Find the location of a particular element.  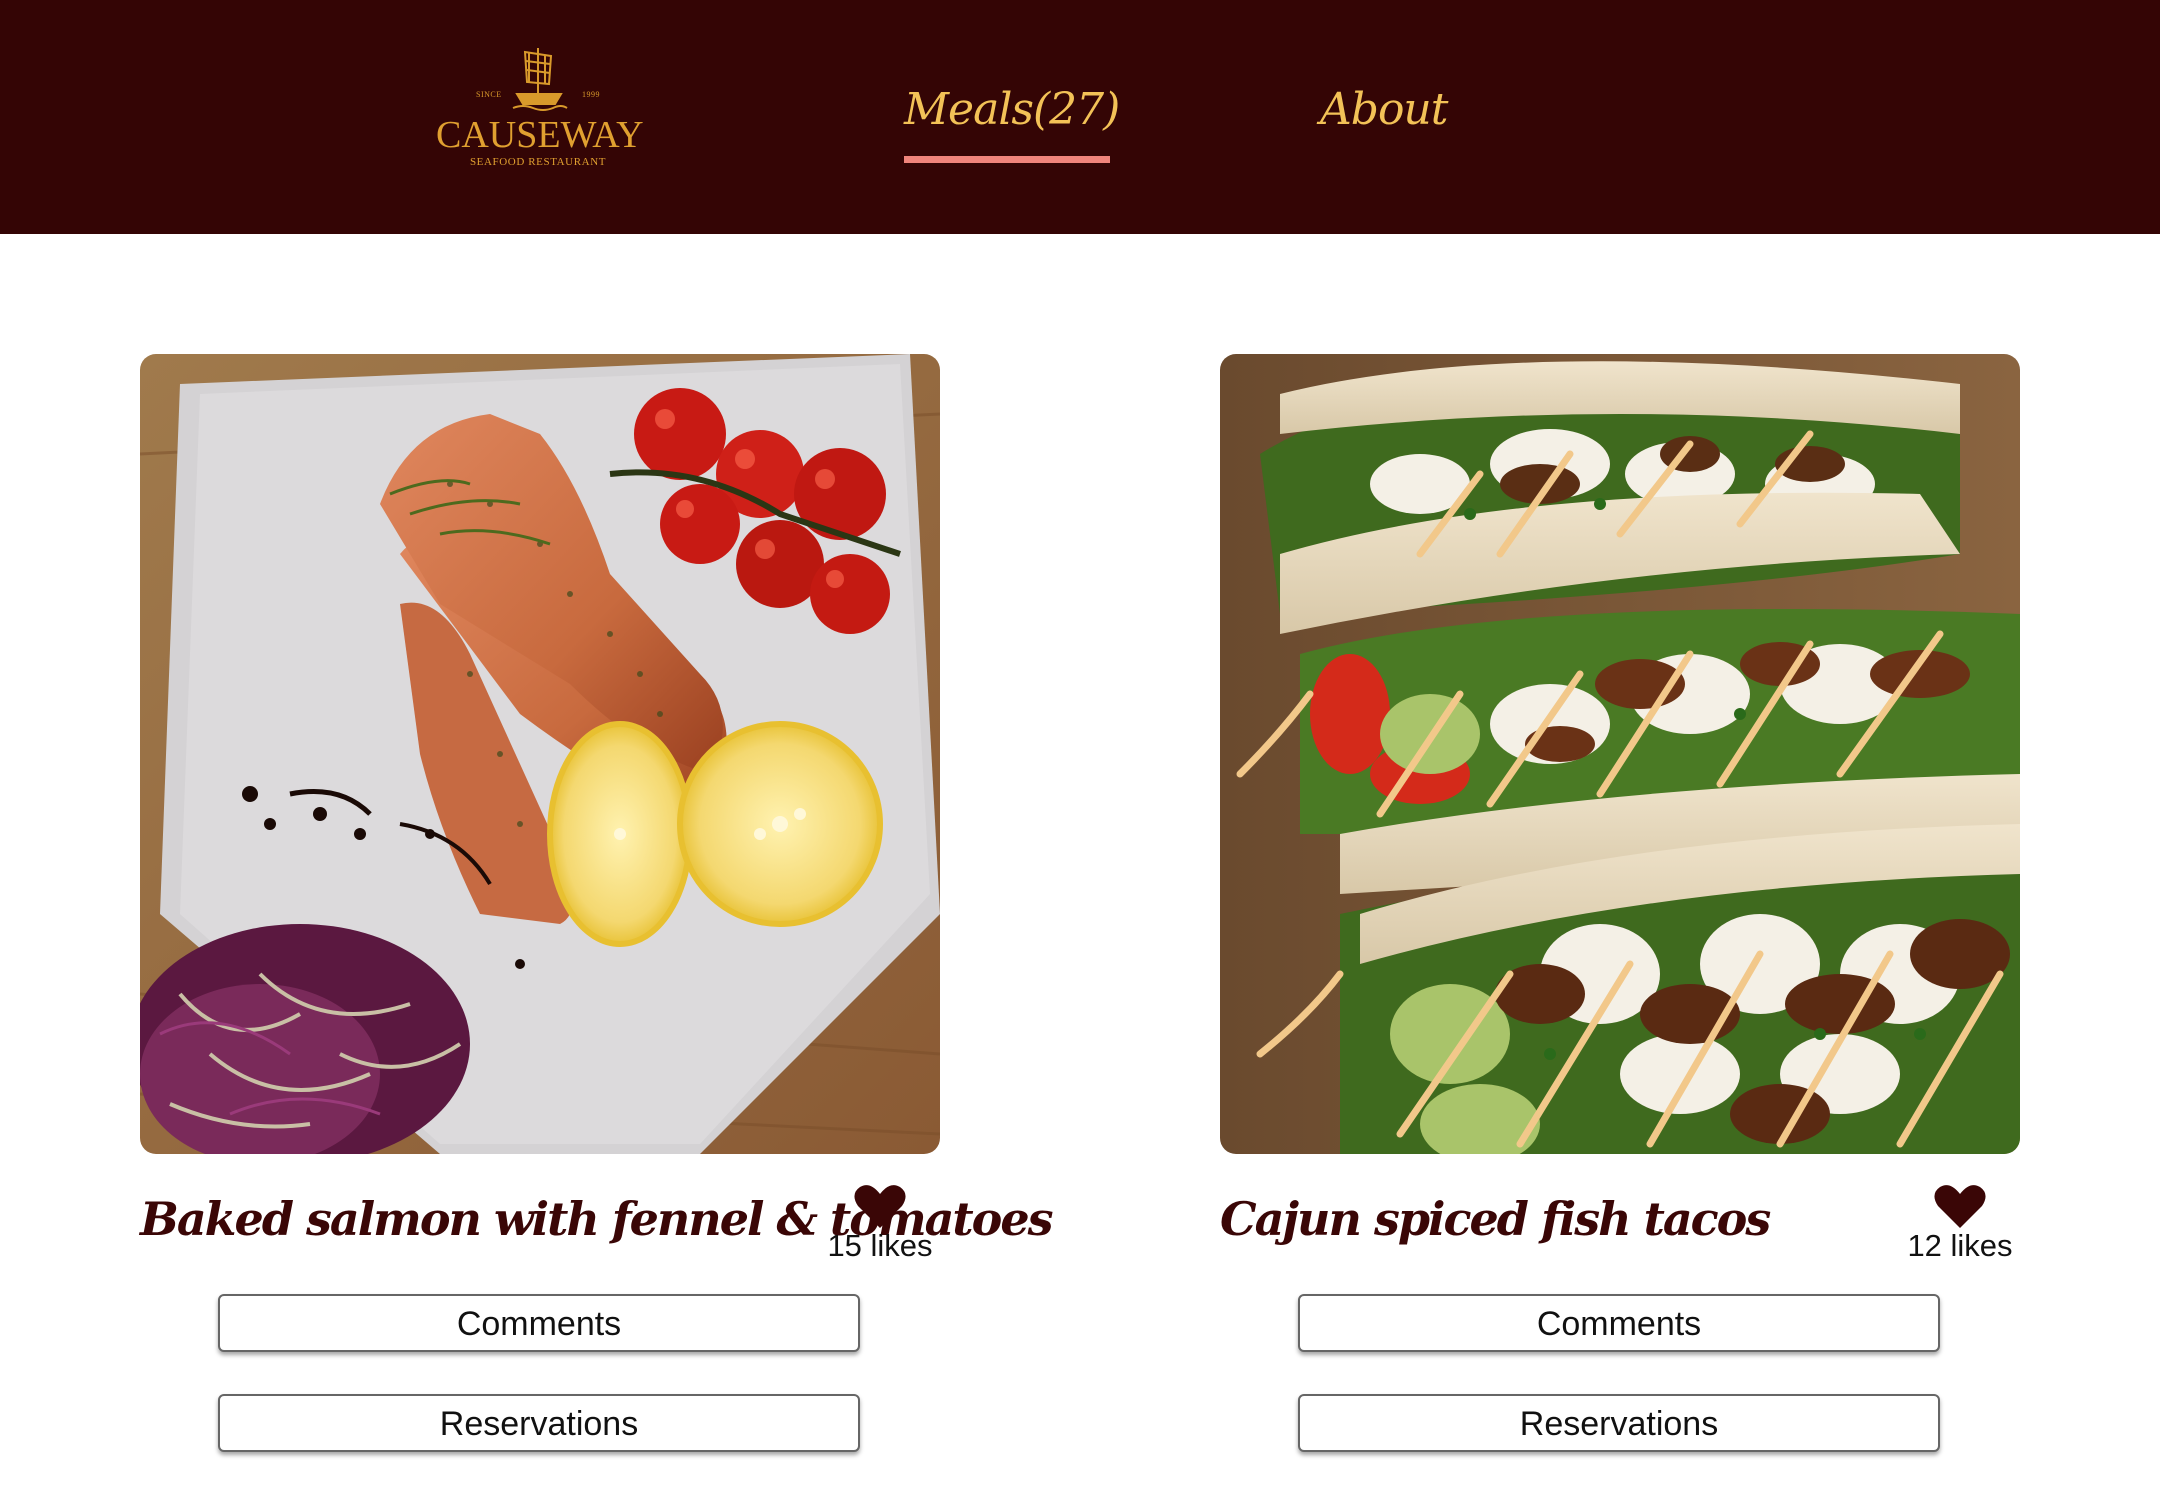

active-nav-underline is located at coordinates (1007, 159).